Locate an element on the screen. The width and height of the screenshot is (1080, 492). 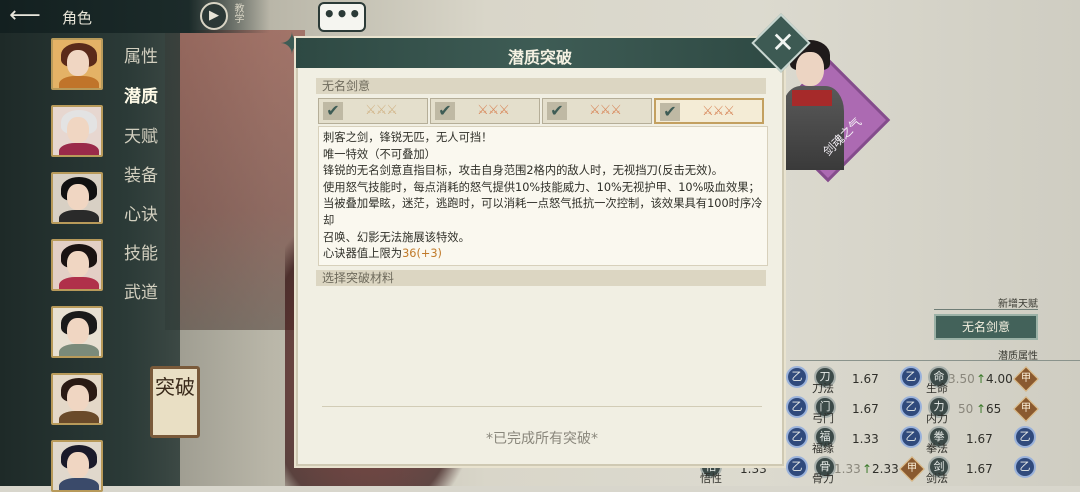
stat-label: 刀法 is located at coordinates (823, 388).